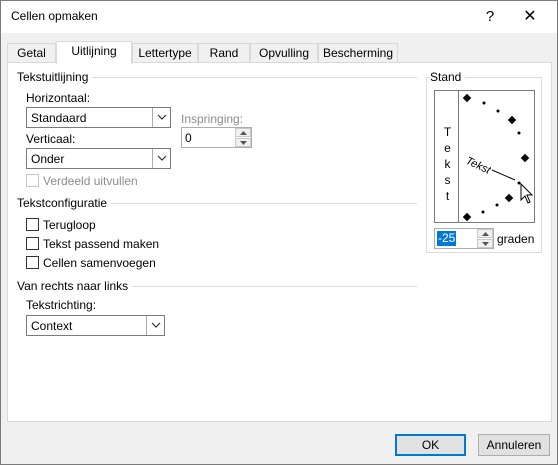 The width and height of the screenshot is (558, 465). What do you see at coordinates (98, 117) in the screenshot?
I see `horizontaal-select: Standaard` at bounding box center [98, 117].